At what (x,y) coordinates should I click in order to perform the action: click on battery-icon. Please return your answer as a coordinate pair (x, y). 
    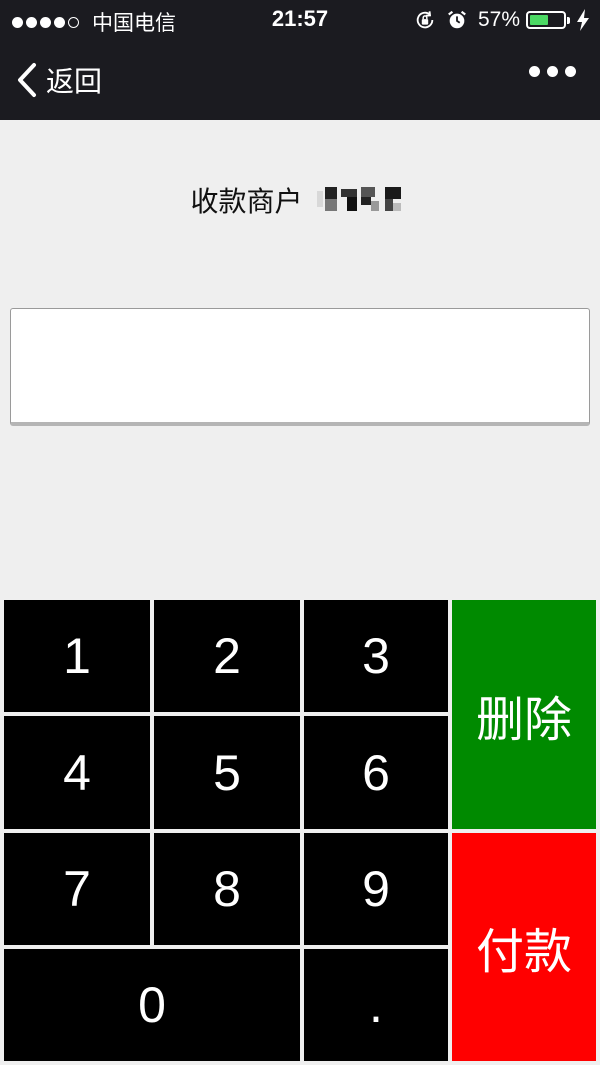
    Looking at the image, I should click on (546, 20).